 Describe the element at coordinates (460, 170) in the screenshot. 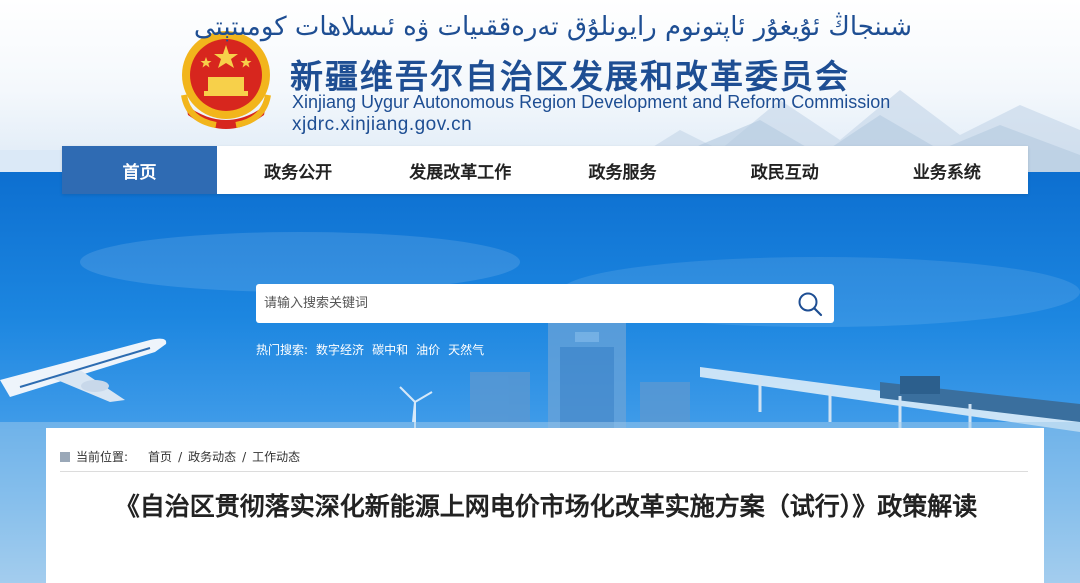

I see `nav-item-development-reform: 发展改革工作` at that location.